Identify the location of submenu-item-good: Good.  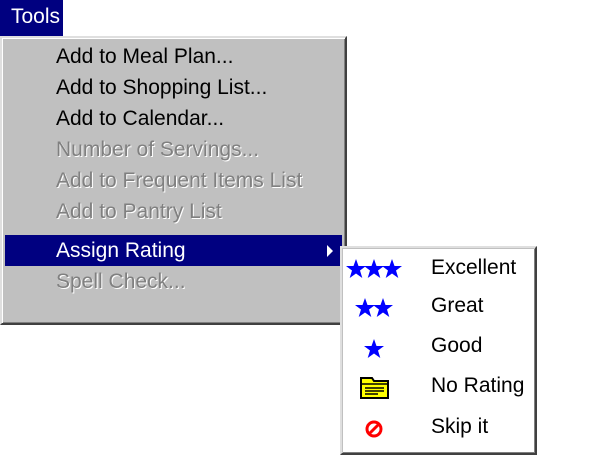
(438, 347).